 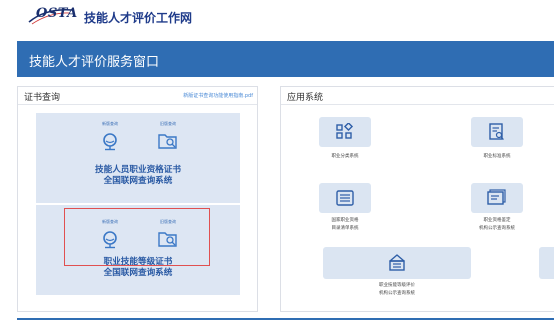 I want to click on old-query-label: 旧版查询, so click(x=168, y=123).